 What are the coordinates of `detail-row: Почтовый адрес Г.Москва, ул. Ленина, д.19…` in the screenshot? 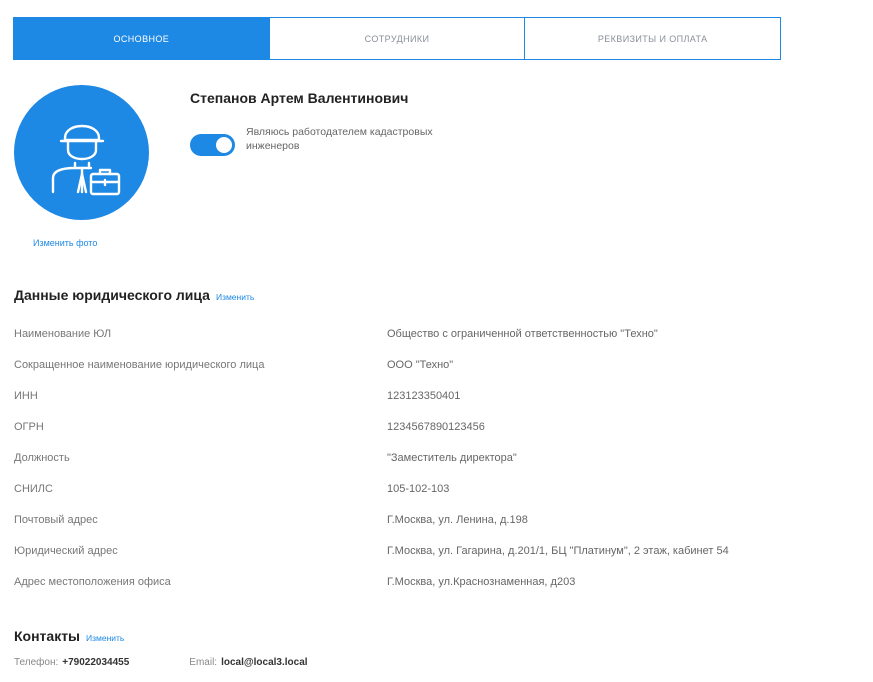 It's located at (439, 519).